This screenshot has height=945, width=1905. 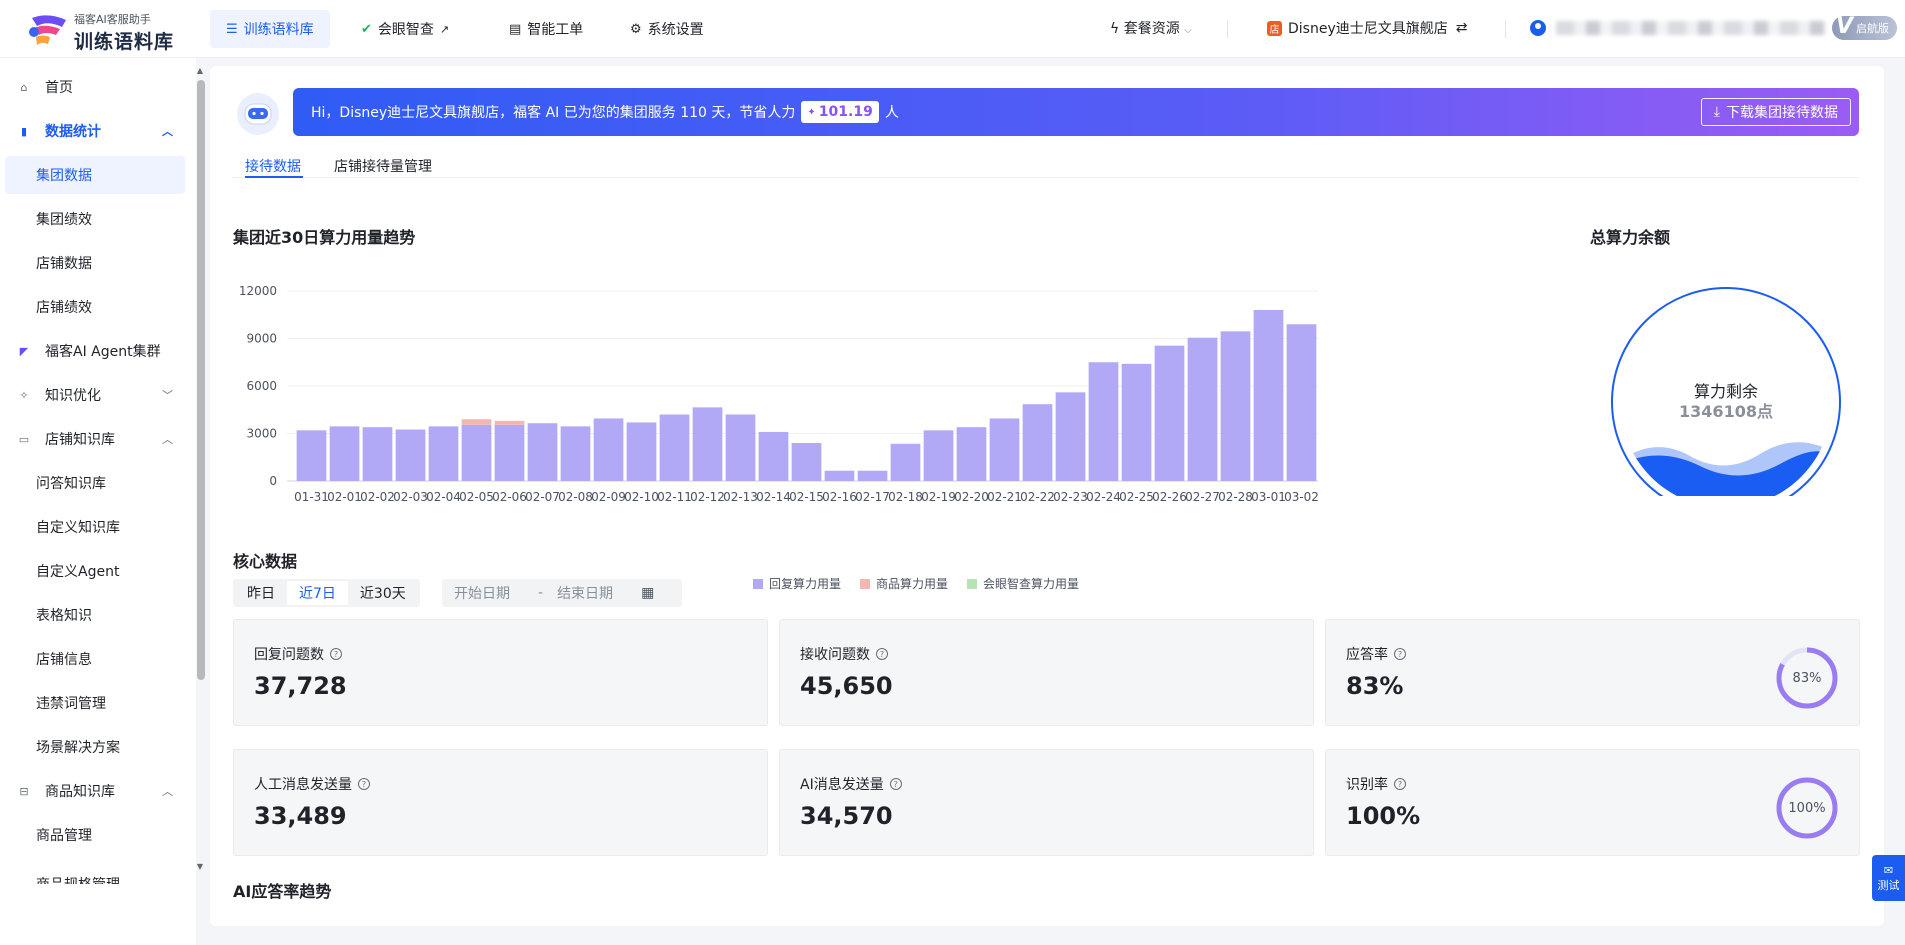 I want to click on user-icon, so click(x=1538, y=28).